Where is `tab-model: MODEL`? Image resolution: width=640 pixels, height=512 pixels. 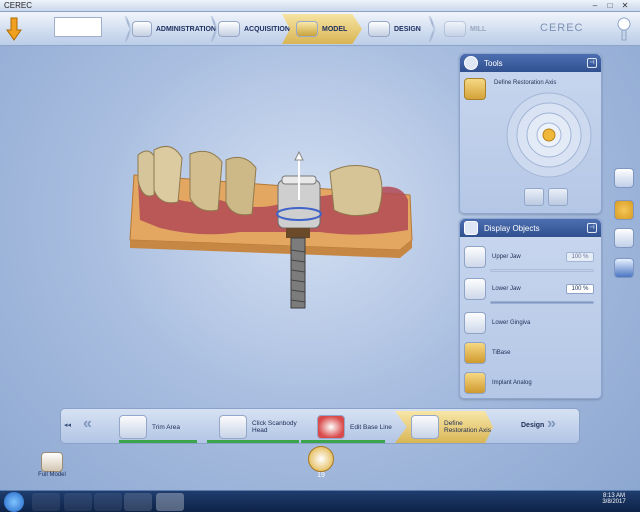
tab-model: MODEL is located at coordinates (322, 29).